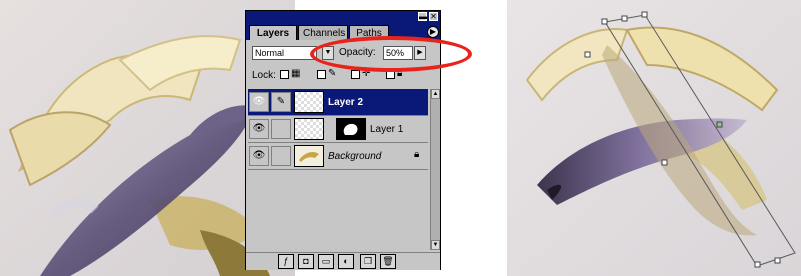 This screenshot has height=276, width=801. I want to click on close-icon: ✕, so click(433, 16).